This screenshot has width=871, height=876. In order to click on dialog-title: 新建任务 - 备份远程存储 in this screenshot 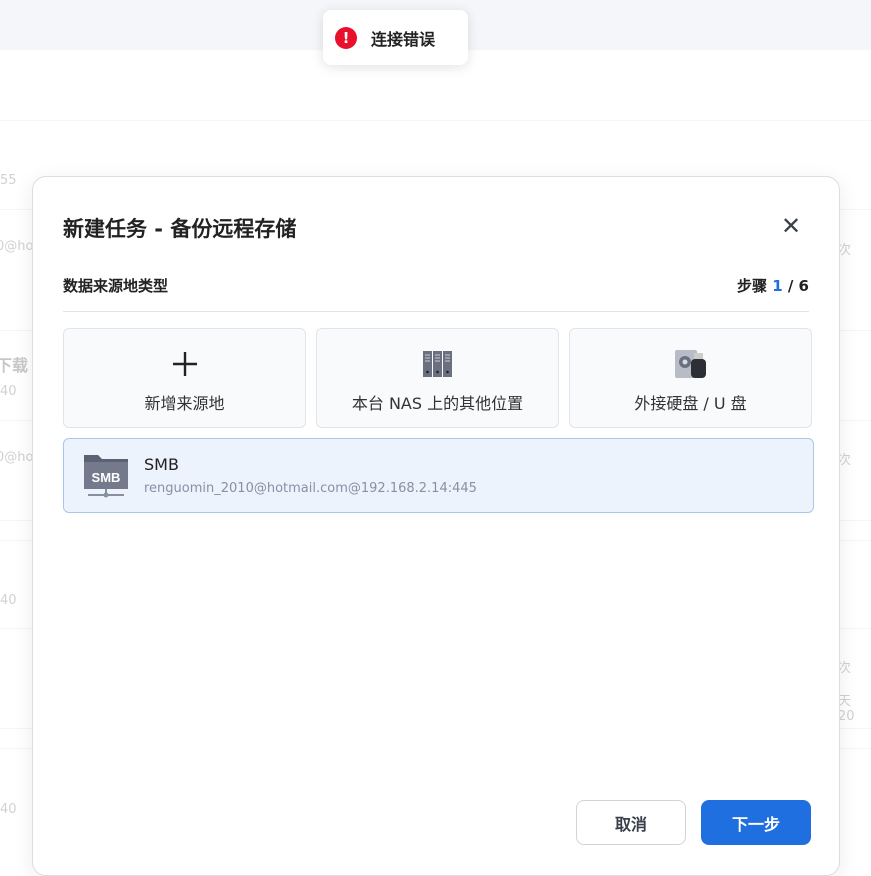, I will do `click(180, 229)`.